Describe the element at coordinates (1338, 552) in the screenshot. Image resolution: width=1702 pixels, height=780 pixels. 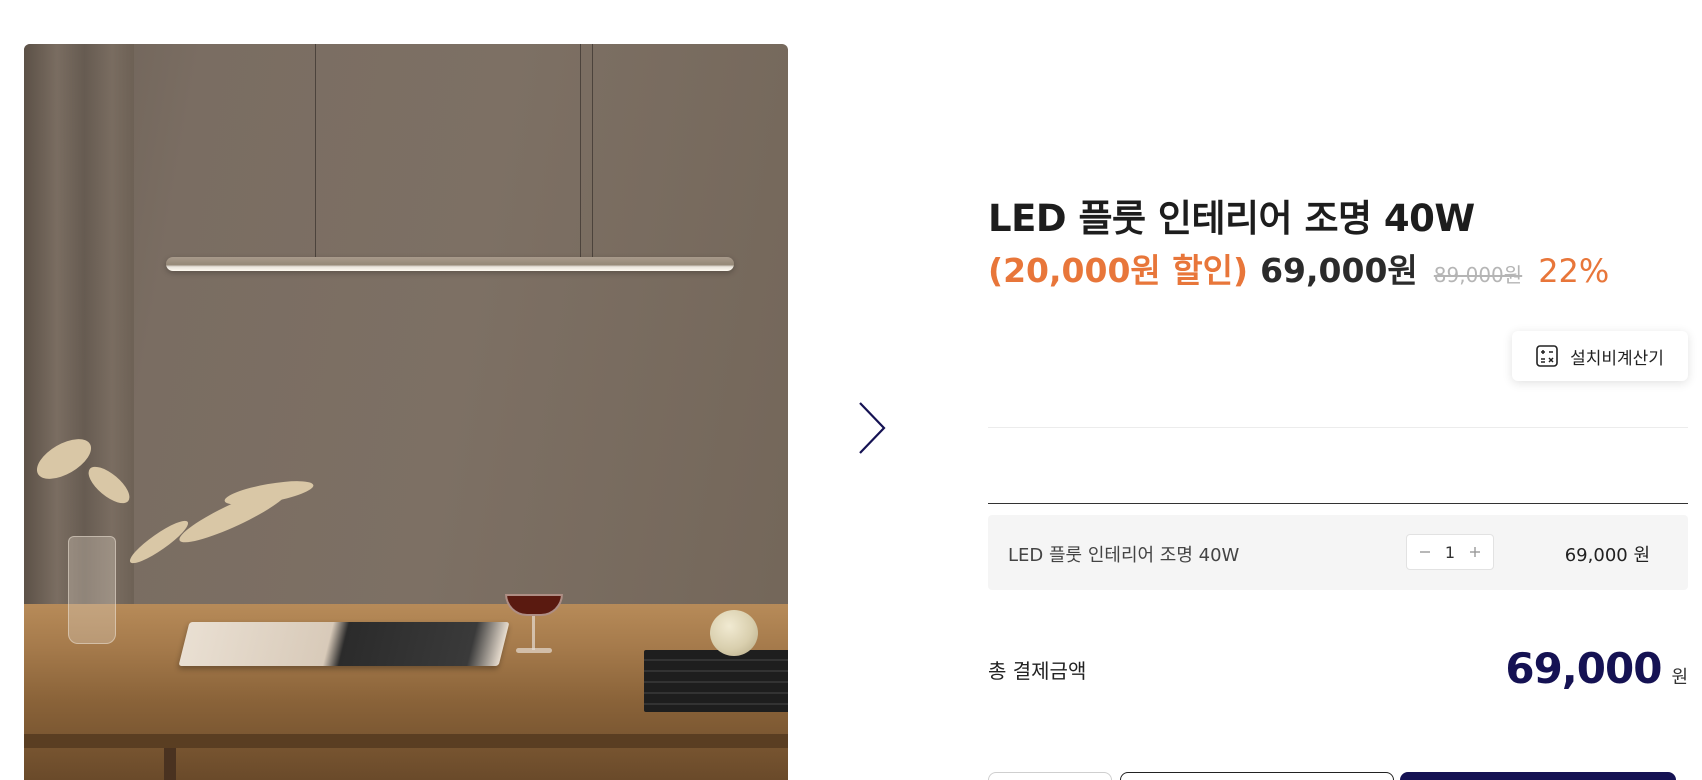
I see `selected-option-row: LED 플룻 인테리어 조명 40W 1 69,000 원` at that location.